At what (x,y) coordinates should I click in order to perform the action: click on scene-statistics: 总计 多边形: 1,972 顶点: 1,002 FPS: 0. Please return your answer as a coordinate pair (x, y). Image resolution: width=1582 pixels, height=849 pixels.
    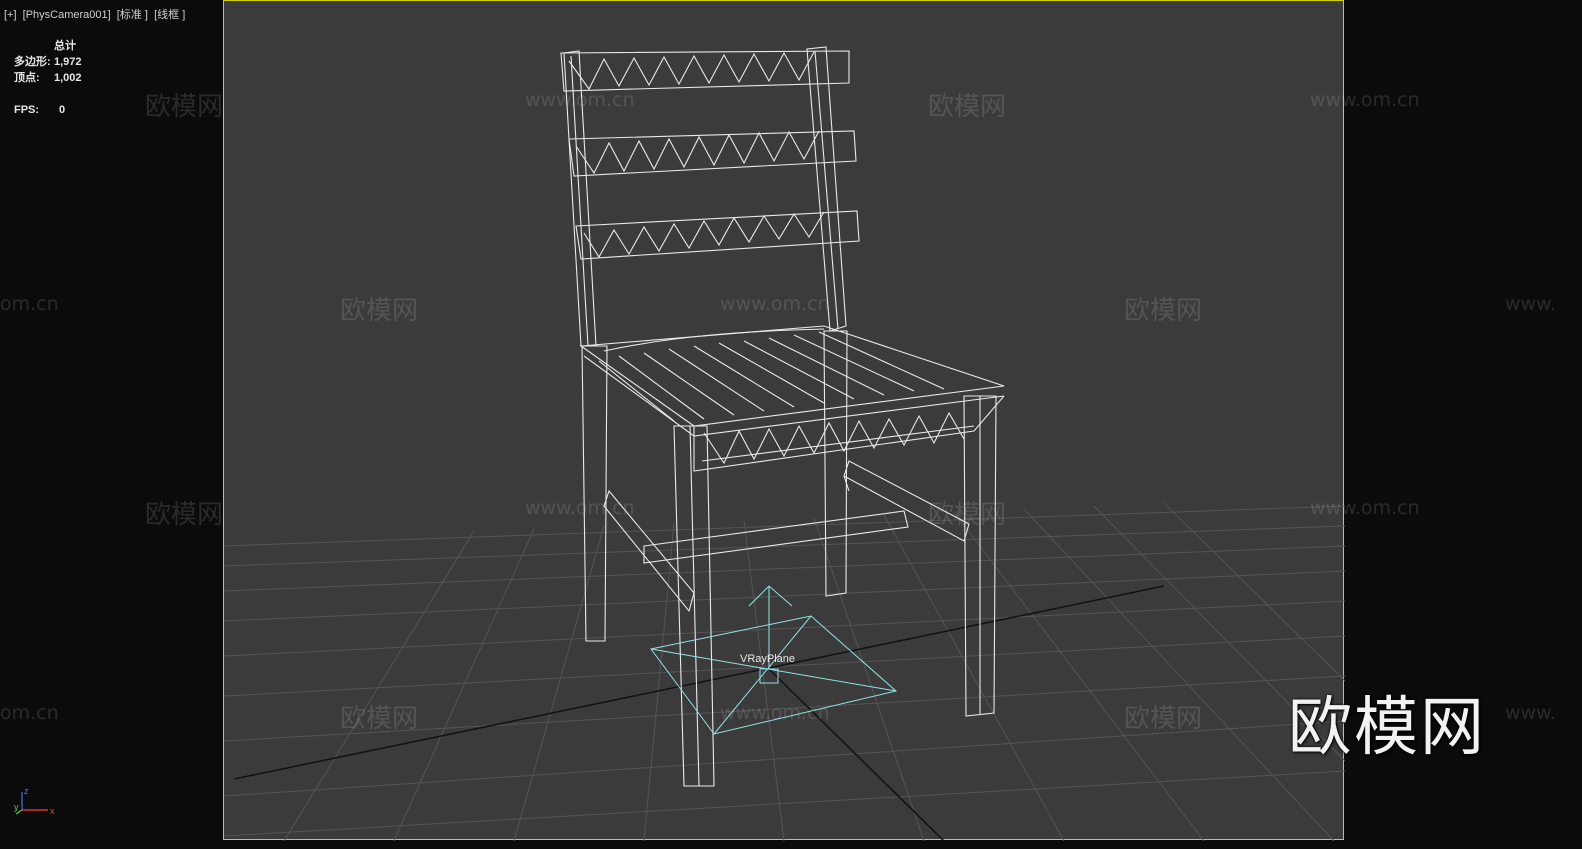
    Looking at the image, I should click on (48, 78).